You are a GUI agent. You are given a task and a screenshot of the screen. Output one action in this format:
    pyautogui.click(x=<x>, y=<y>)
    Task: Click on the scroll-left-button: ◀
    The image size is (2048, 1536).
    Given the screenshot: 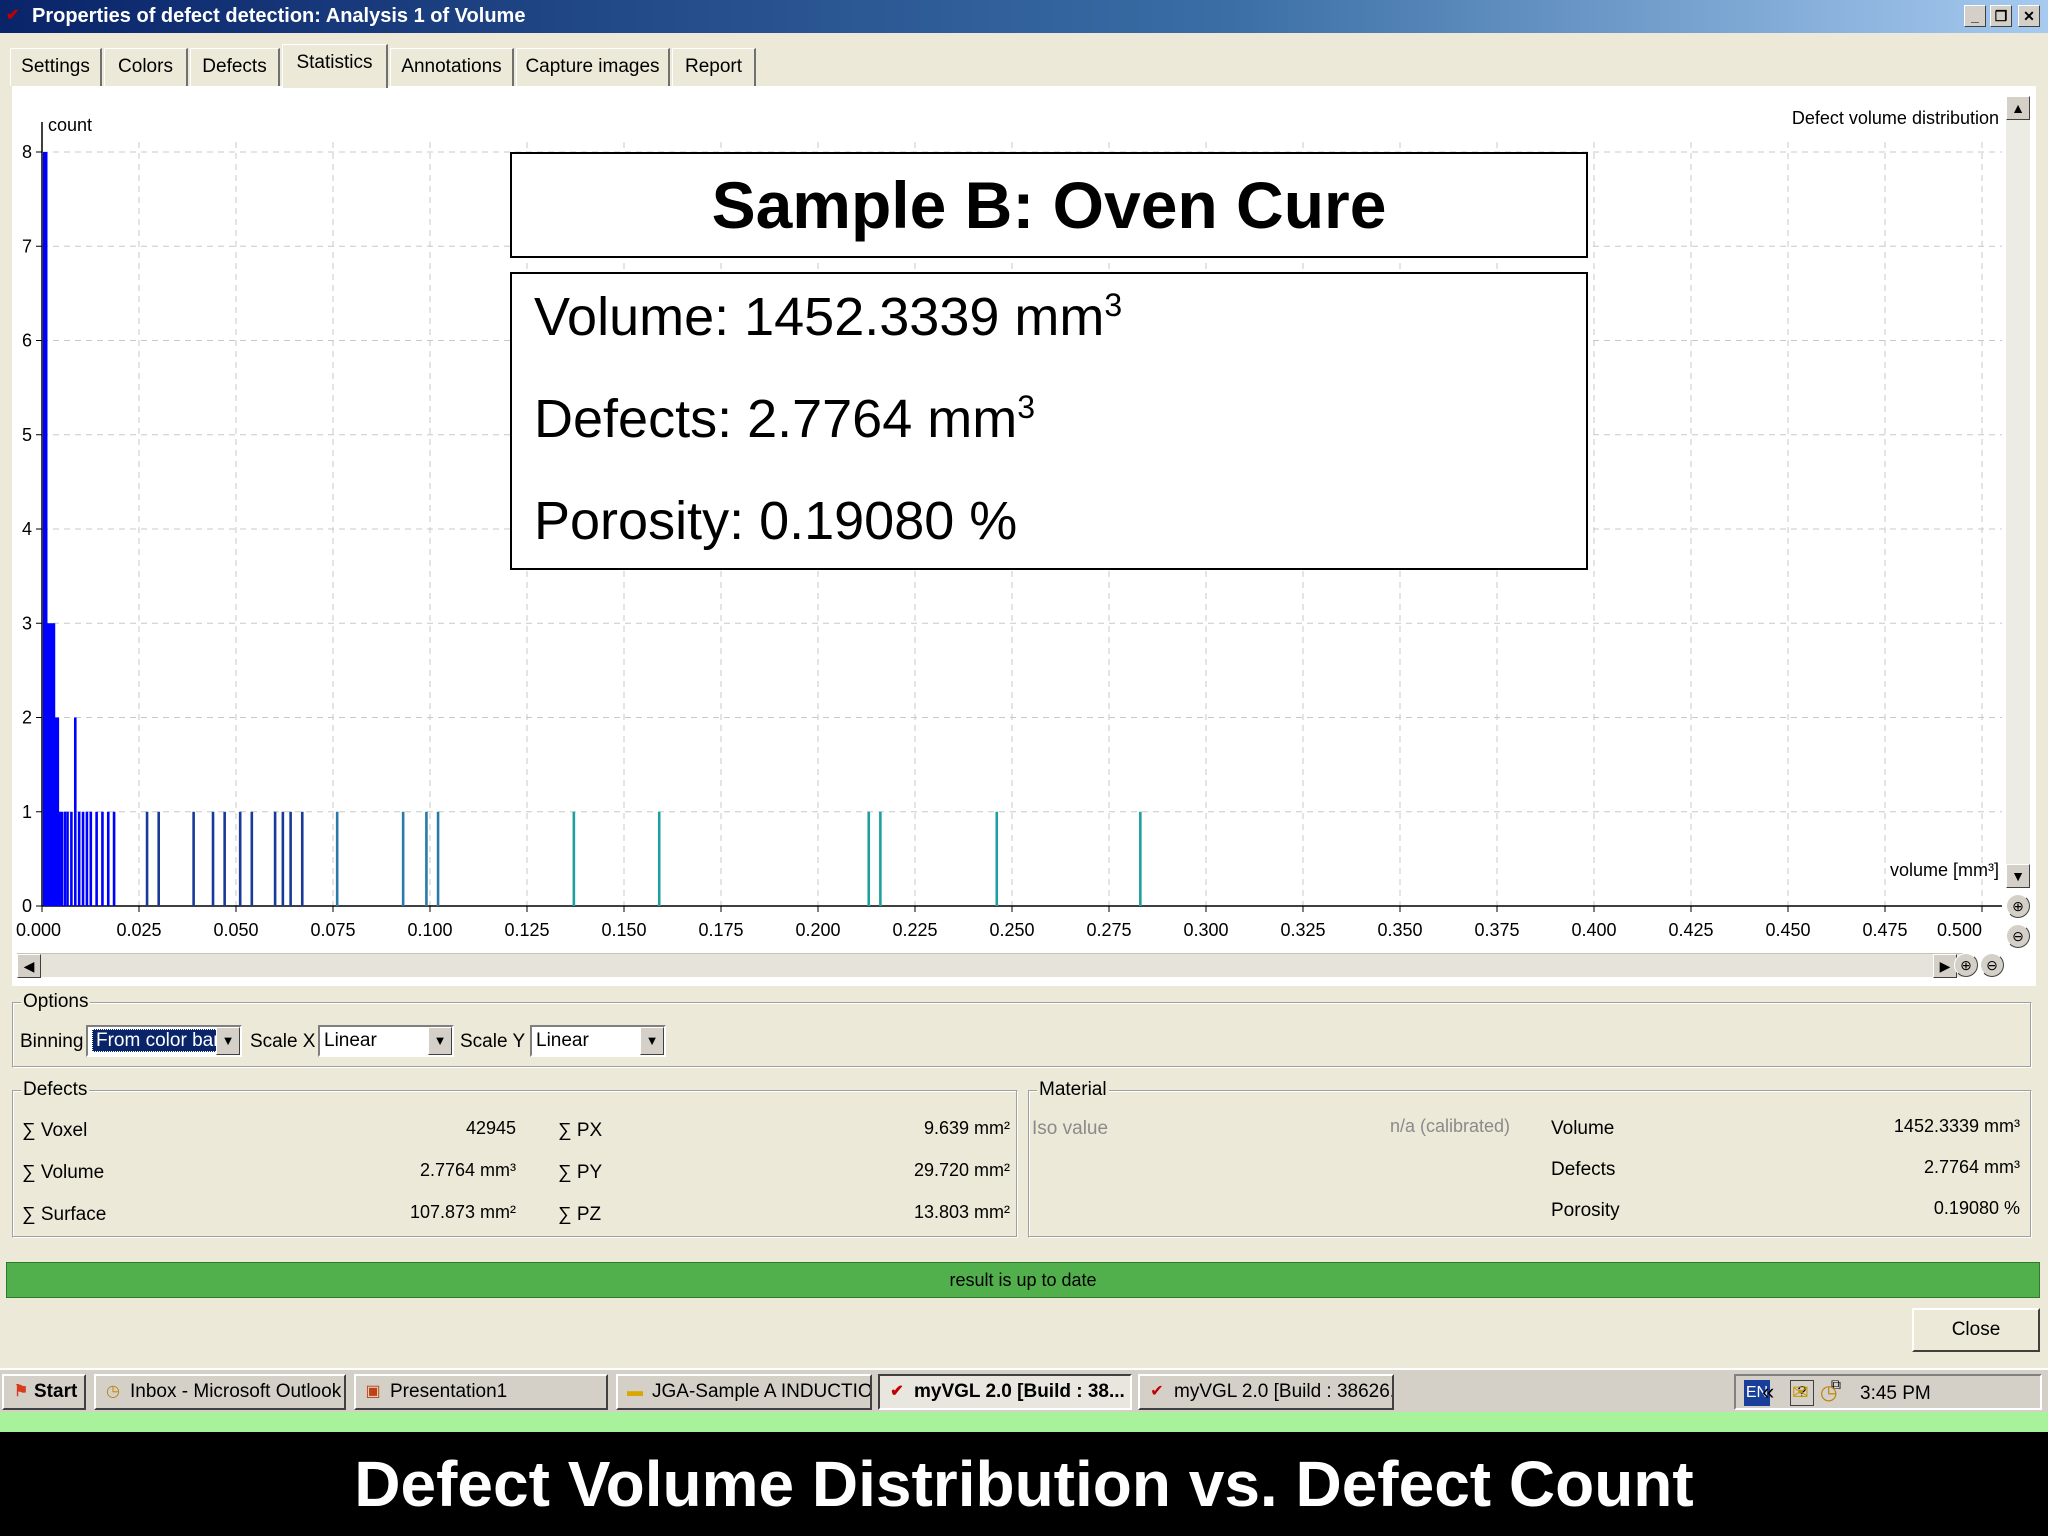 What is the action you would take?
    pyautogui.click(x=29, y=966)
    